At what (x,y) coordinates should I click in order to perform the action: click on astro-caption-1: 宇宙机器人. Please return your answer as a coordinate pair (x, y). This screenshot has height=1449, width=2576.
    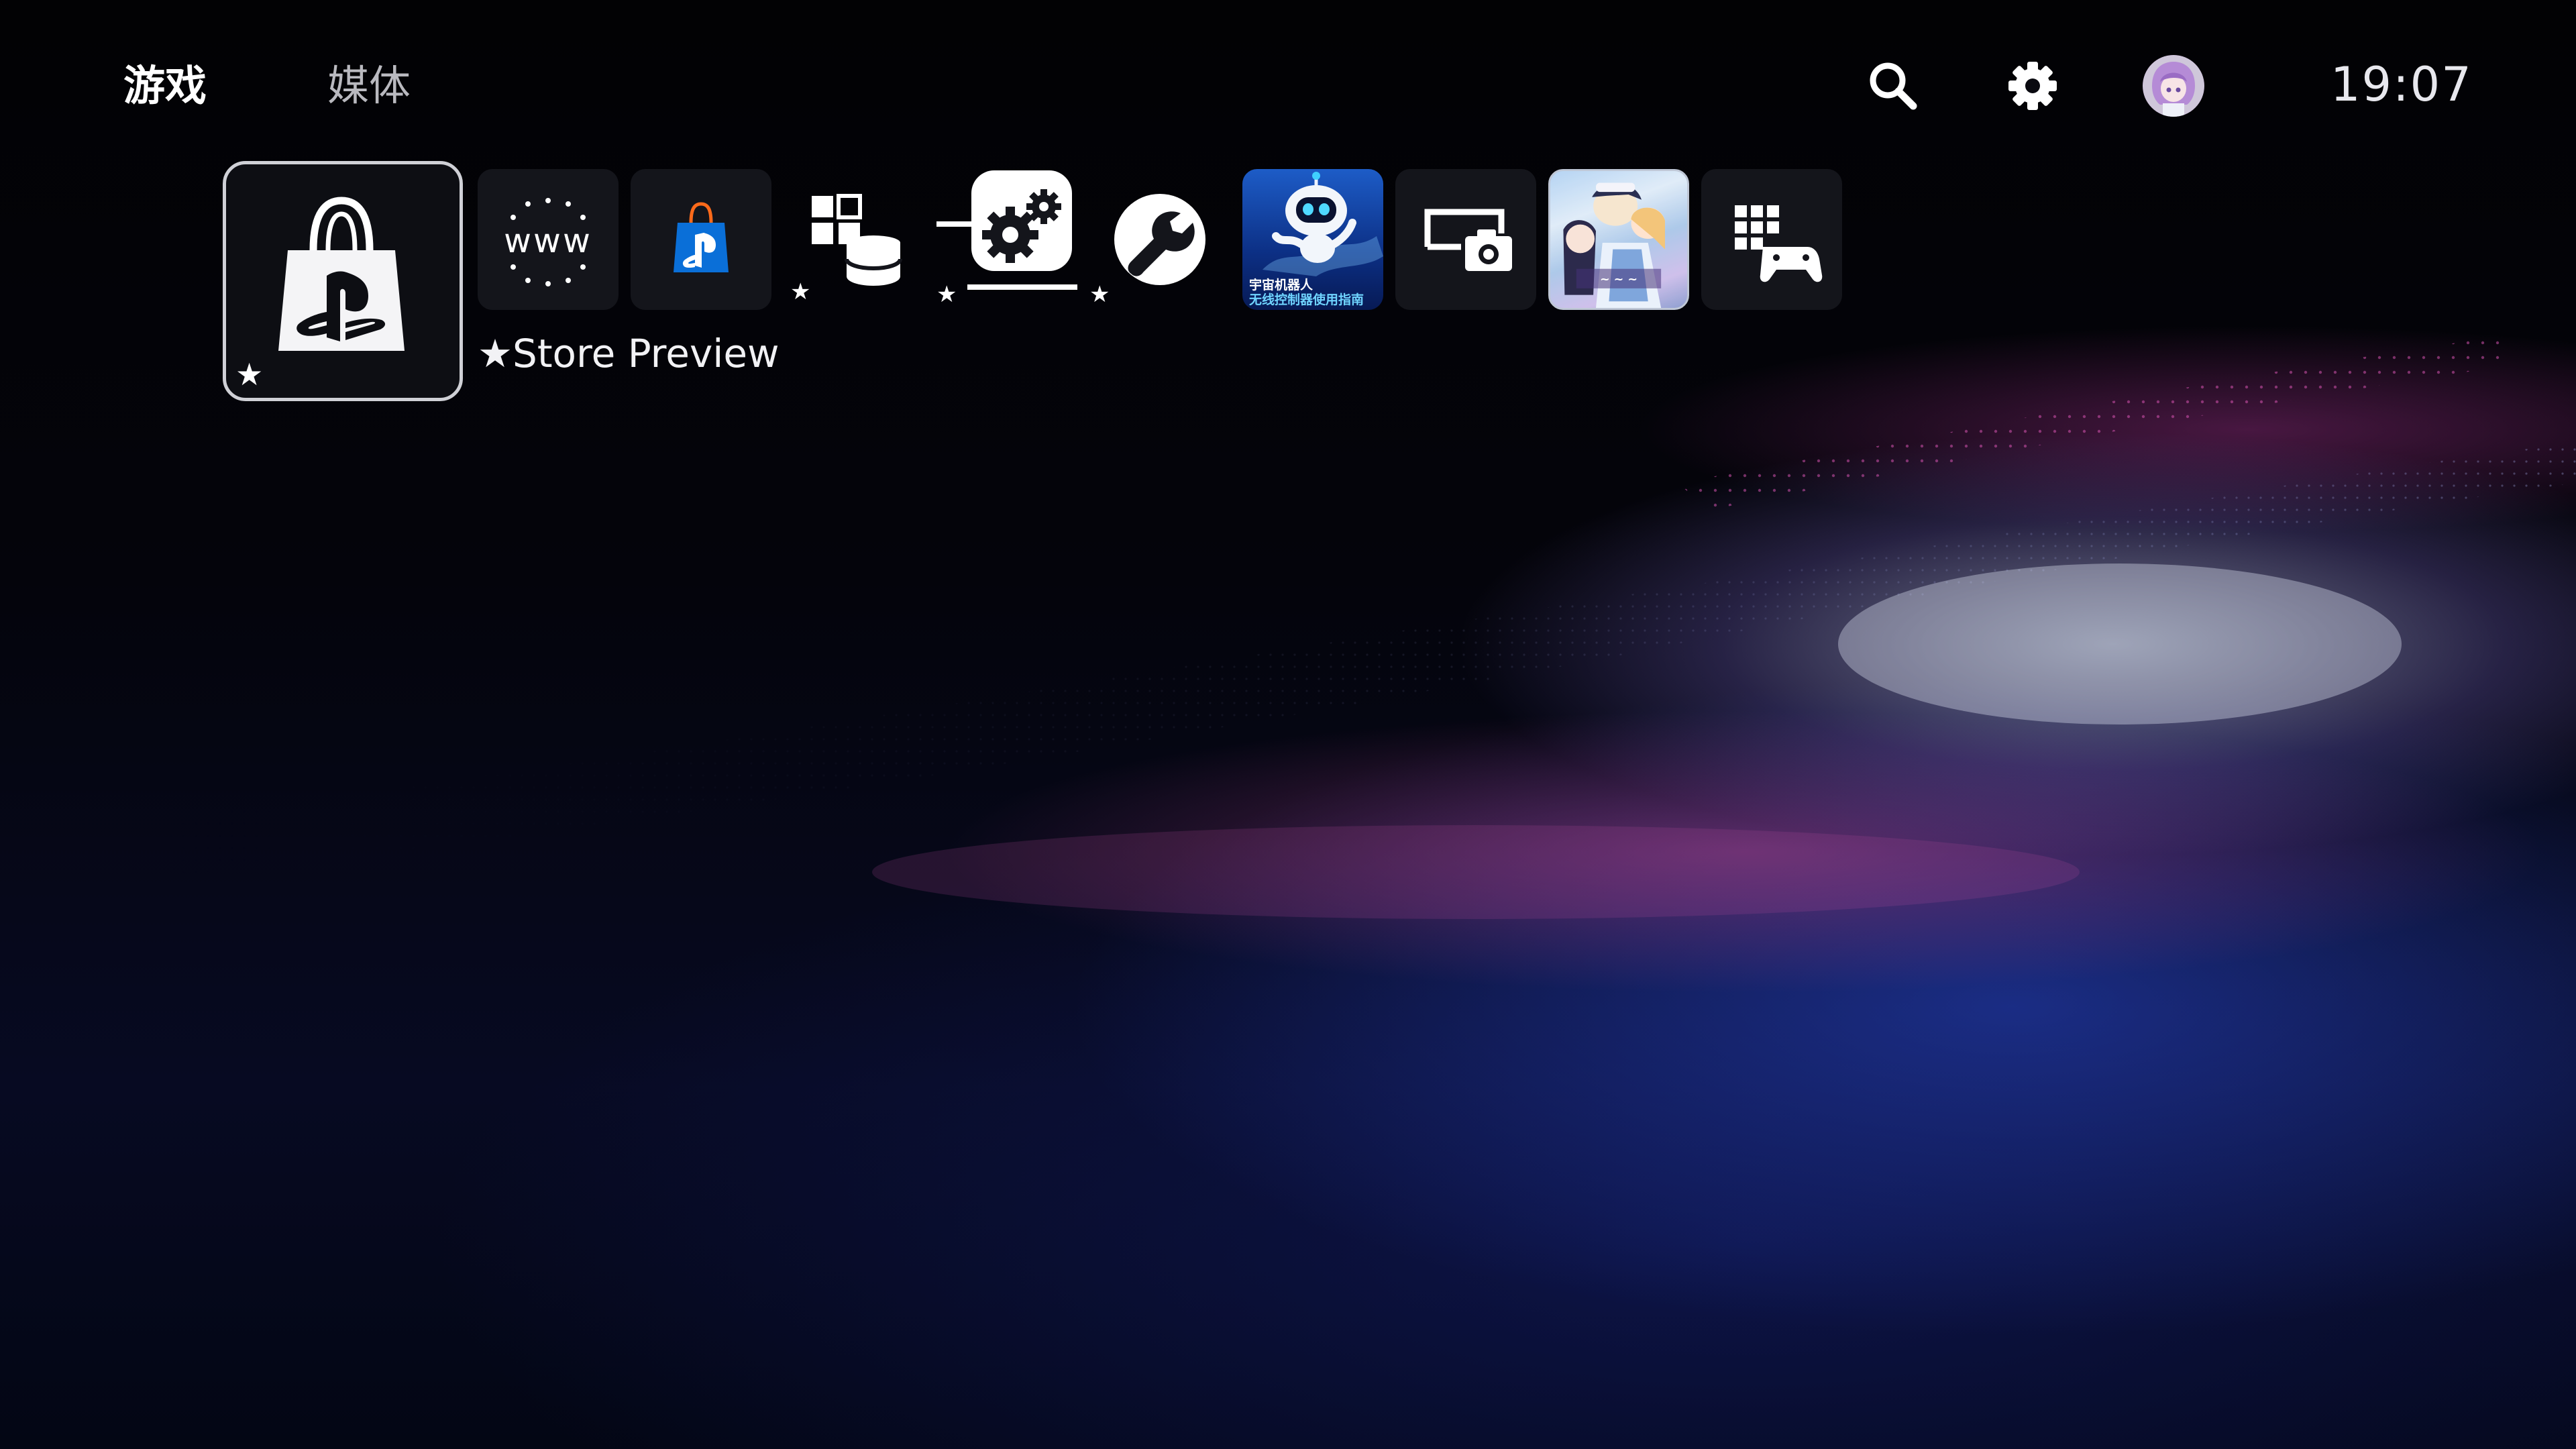
    Looking at the image, I should click on (1281, 285).